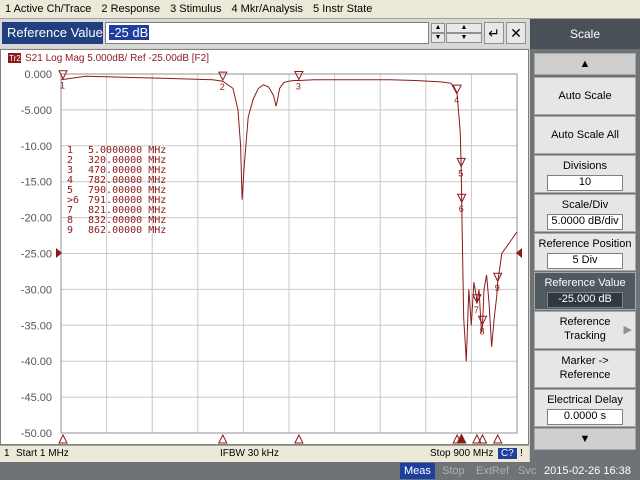 The height and width of the screenshot is (480, 640). Describe the element at coordinates (527, 471) in the screenshot. I see `svc-status: Svc` at that location.